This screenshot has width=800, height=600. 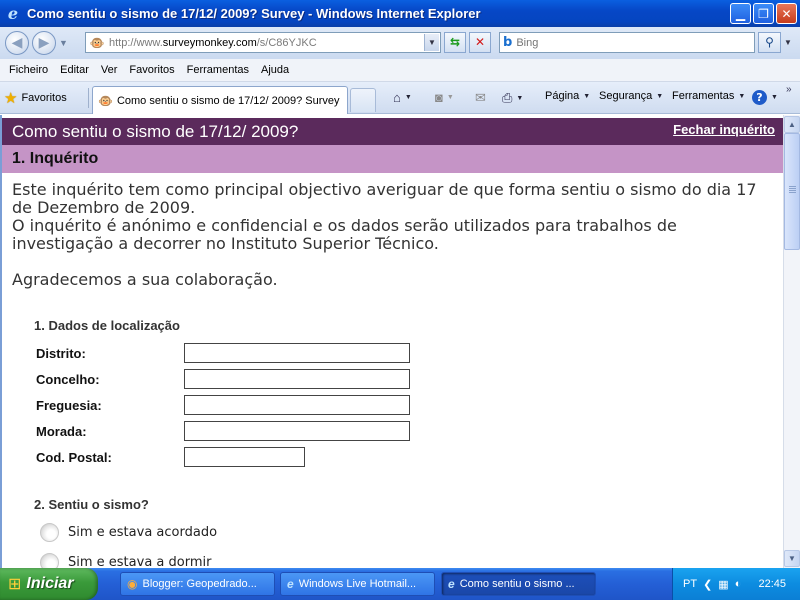 I want to click on field-concelho: Concelho:, so click(x=223, y=379).